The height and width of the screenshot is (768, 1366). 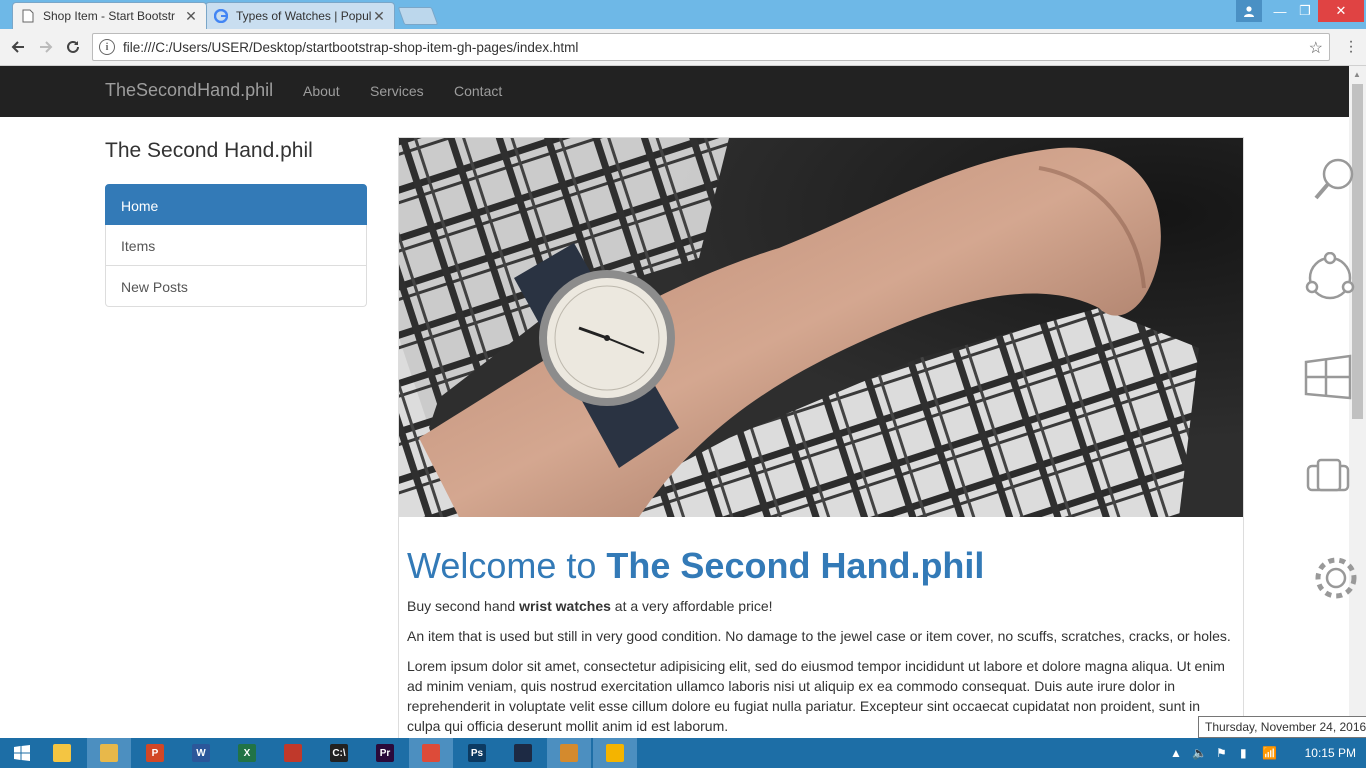 What do you see at coordinates (1269, 753) in the screenshot?
I see `network-icon: 📶` at bounding box center [1269, 753].